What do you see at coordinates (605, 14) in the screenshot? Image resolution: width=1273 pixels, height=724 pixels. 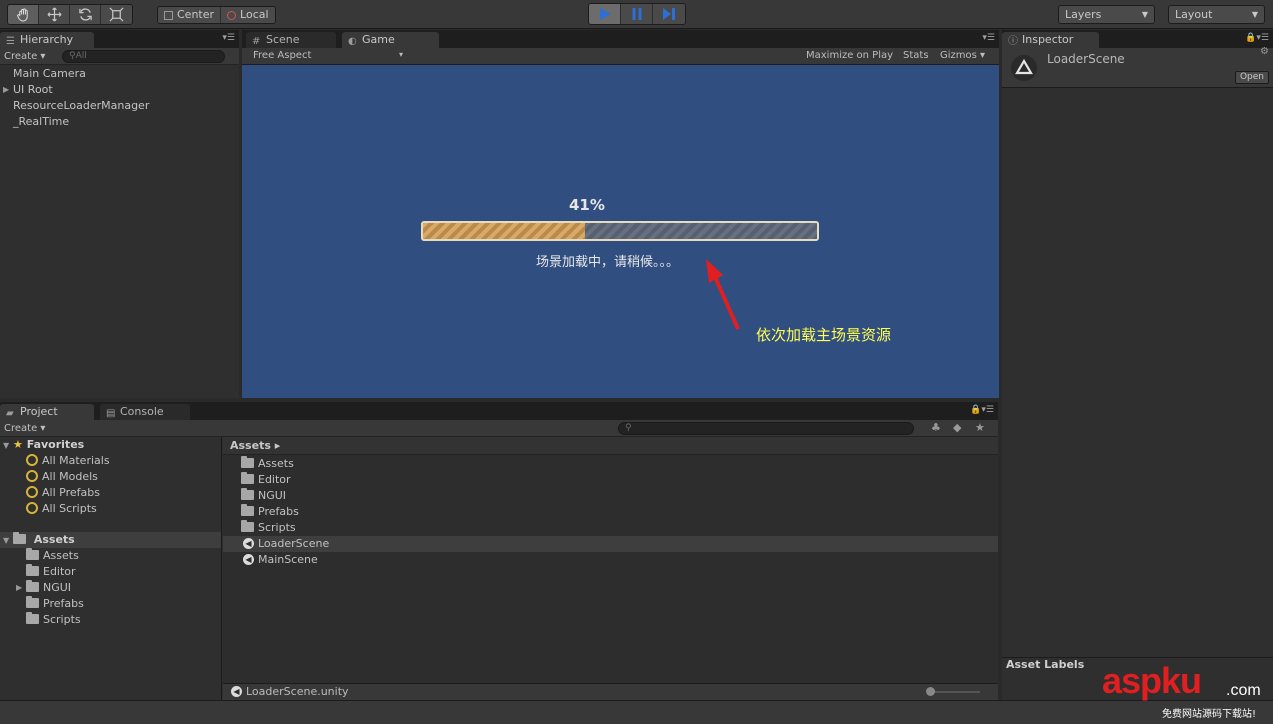 I see `play-button` at bounding box center [605, 14].